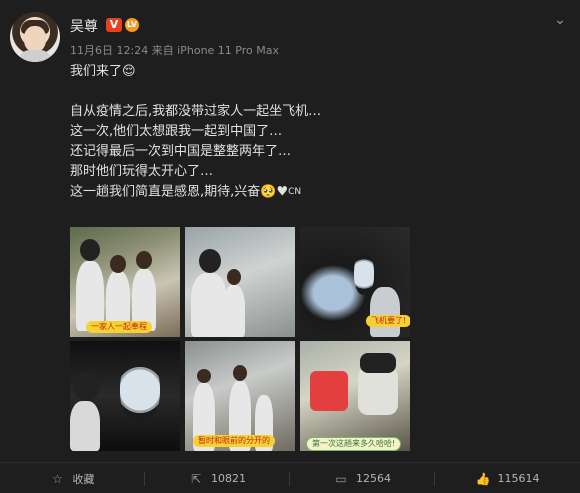  I want to click on username: 吴尊, so click(84, 26).